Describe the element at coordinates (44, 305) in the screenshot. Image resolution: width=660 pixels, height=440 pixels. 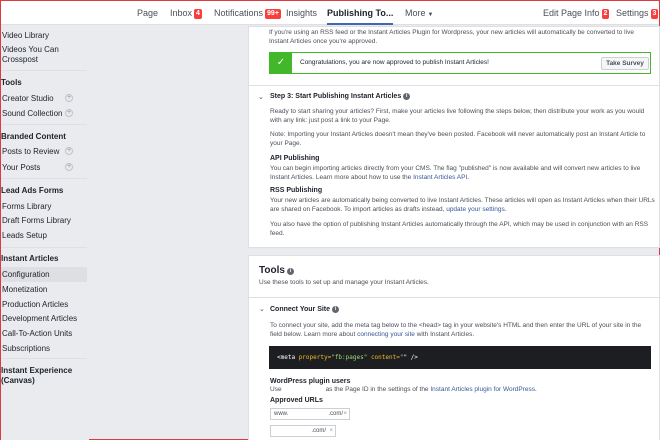
I see `sidebar-item-production-articles: Production Articles` at that location.